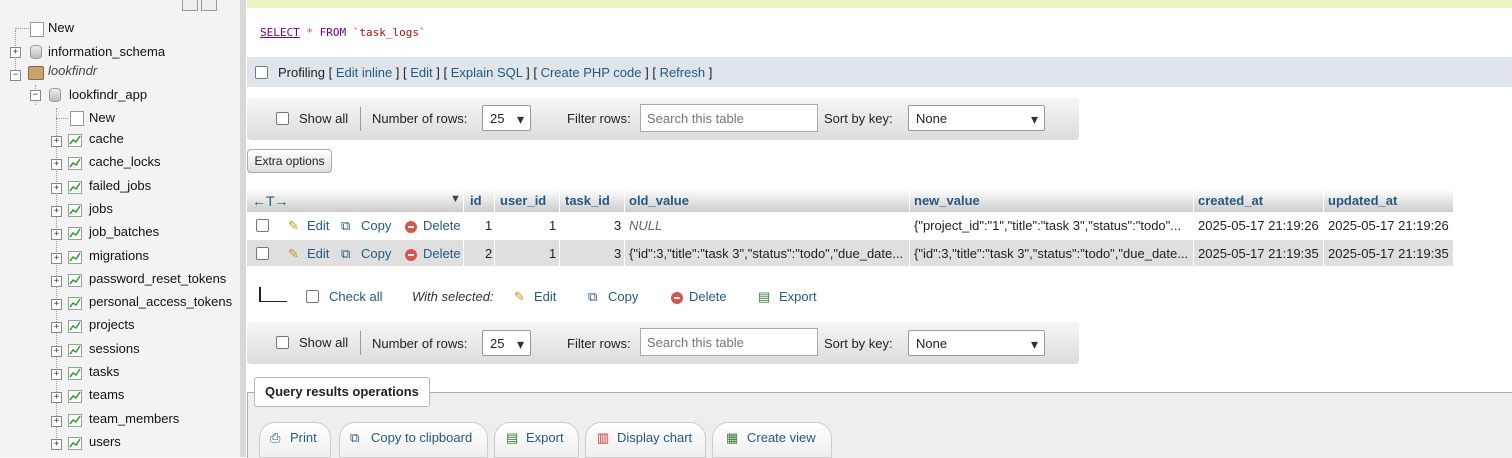 The image size is (1512, 458). Describe the element at coordinates (209, 5) in the screenshot. I see `link-icon` at that location.